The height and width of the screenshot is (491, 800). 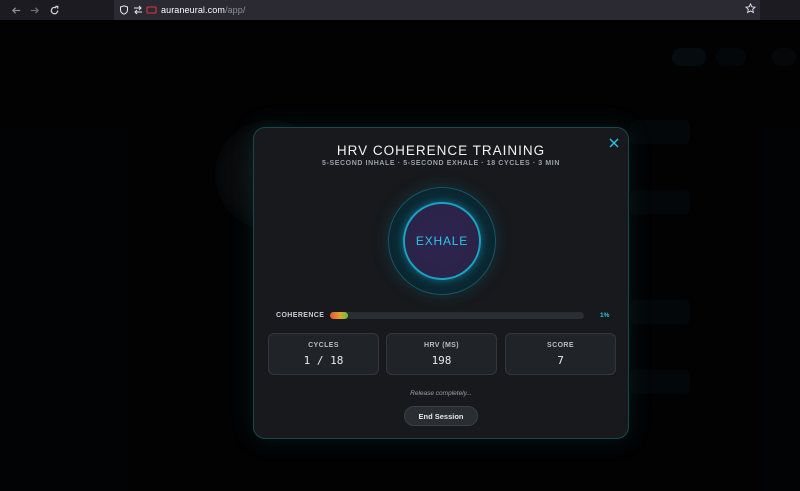 What do you see at coordinates (193, 10) in the screenshot?
I see `url-domain: auraneural.com` at bounding box center [193, 10].